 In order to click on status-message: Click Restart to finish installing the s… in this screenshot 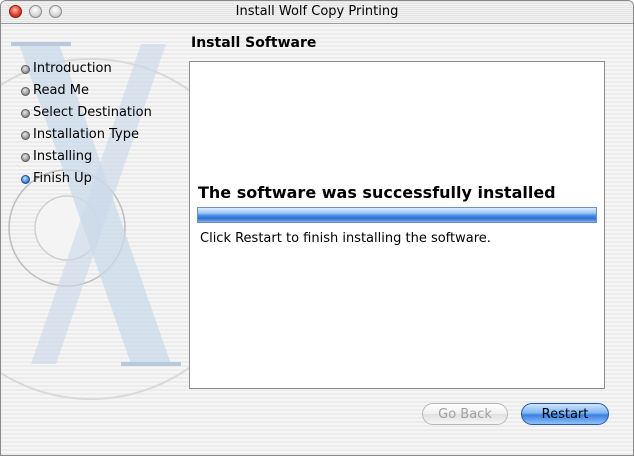, I will do `click(345, 238)`.